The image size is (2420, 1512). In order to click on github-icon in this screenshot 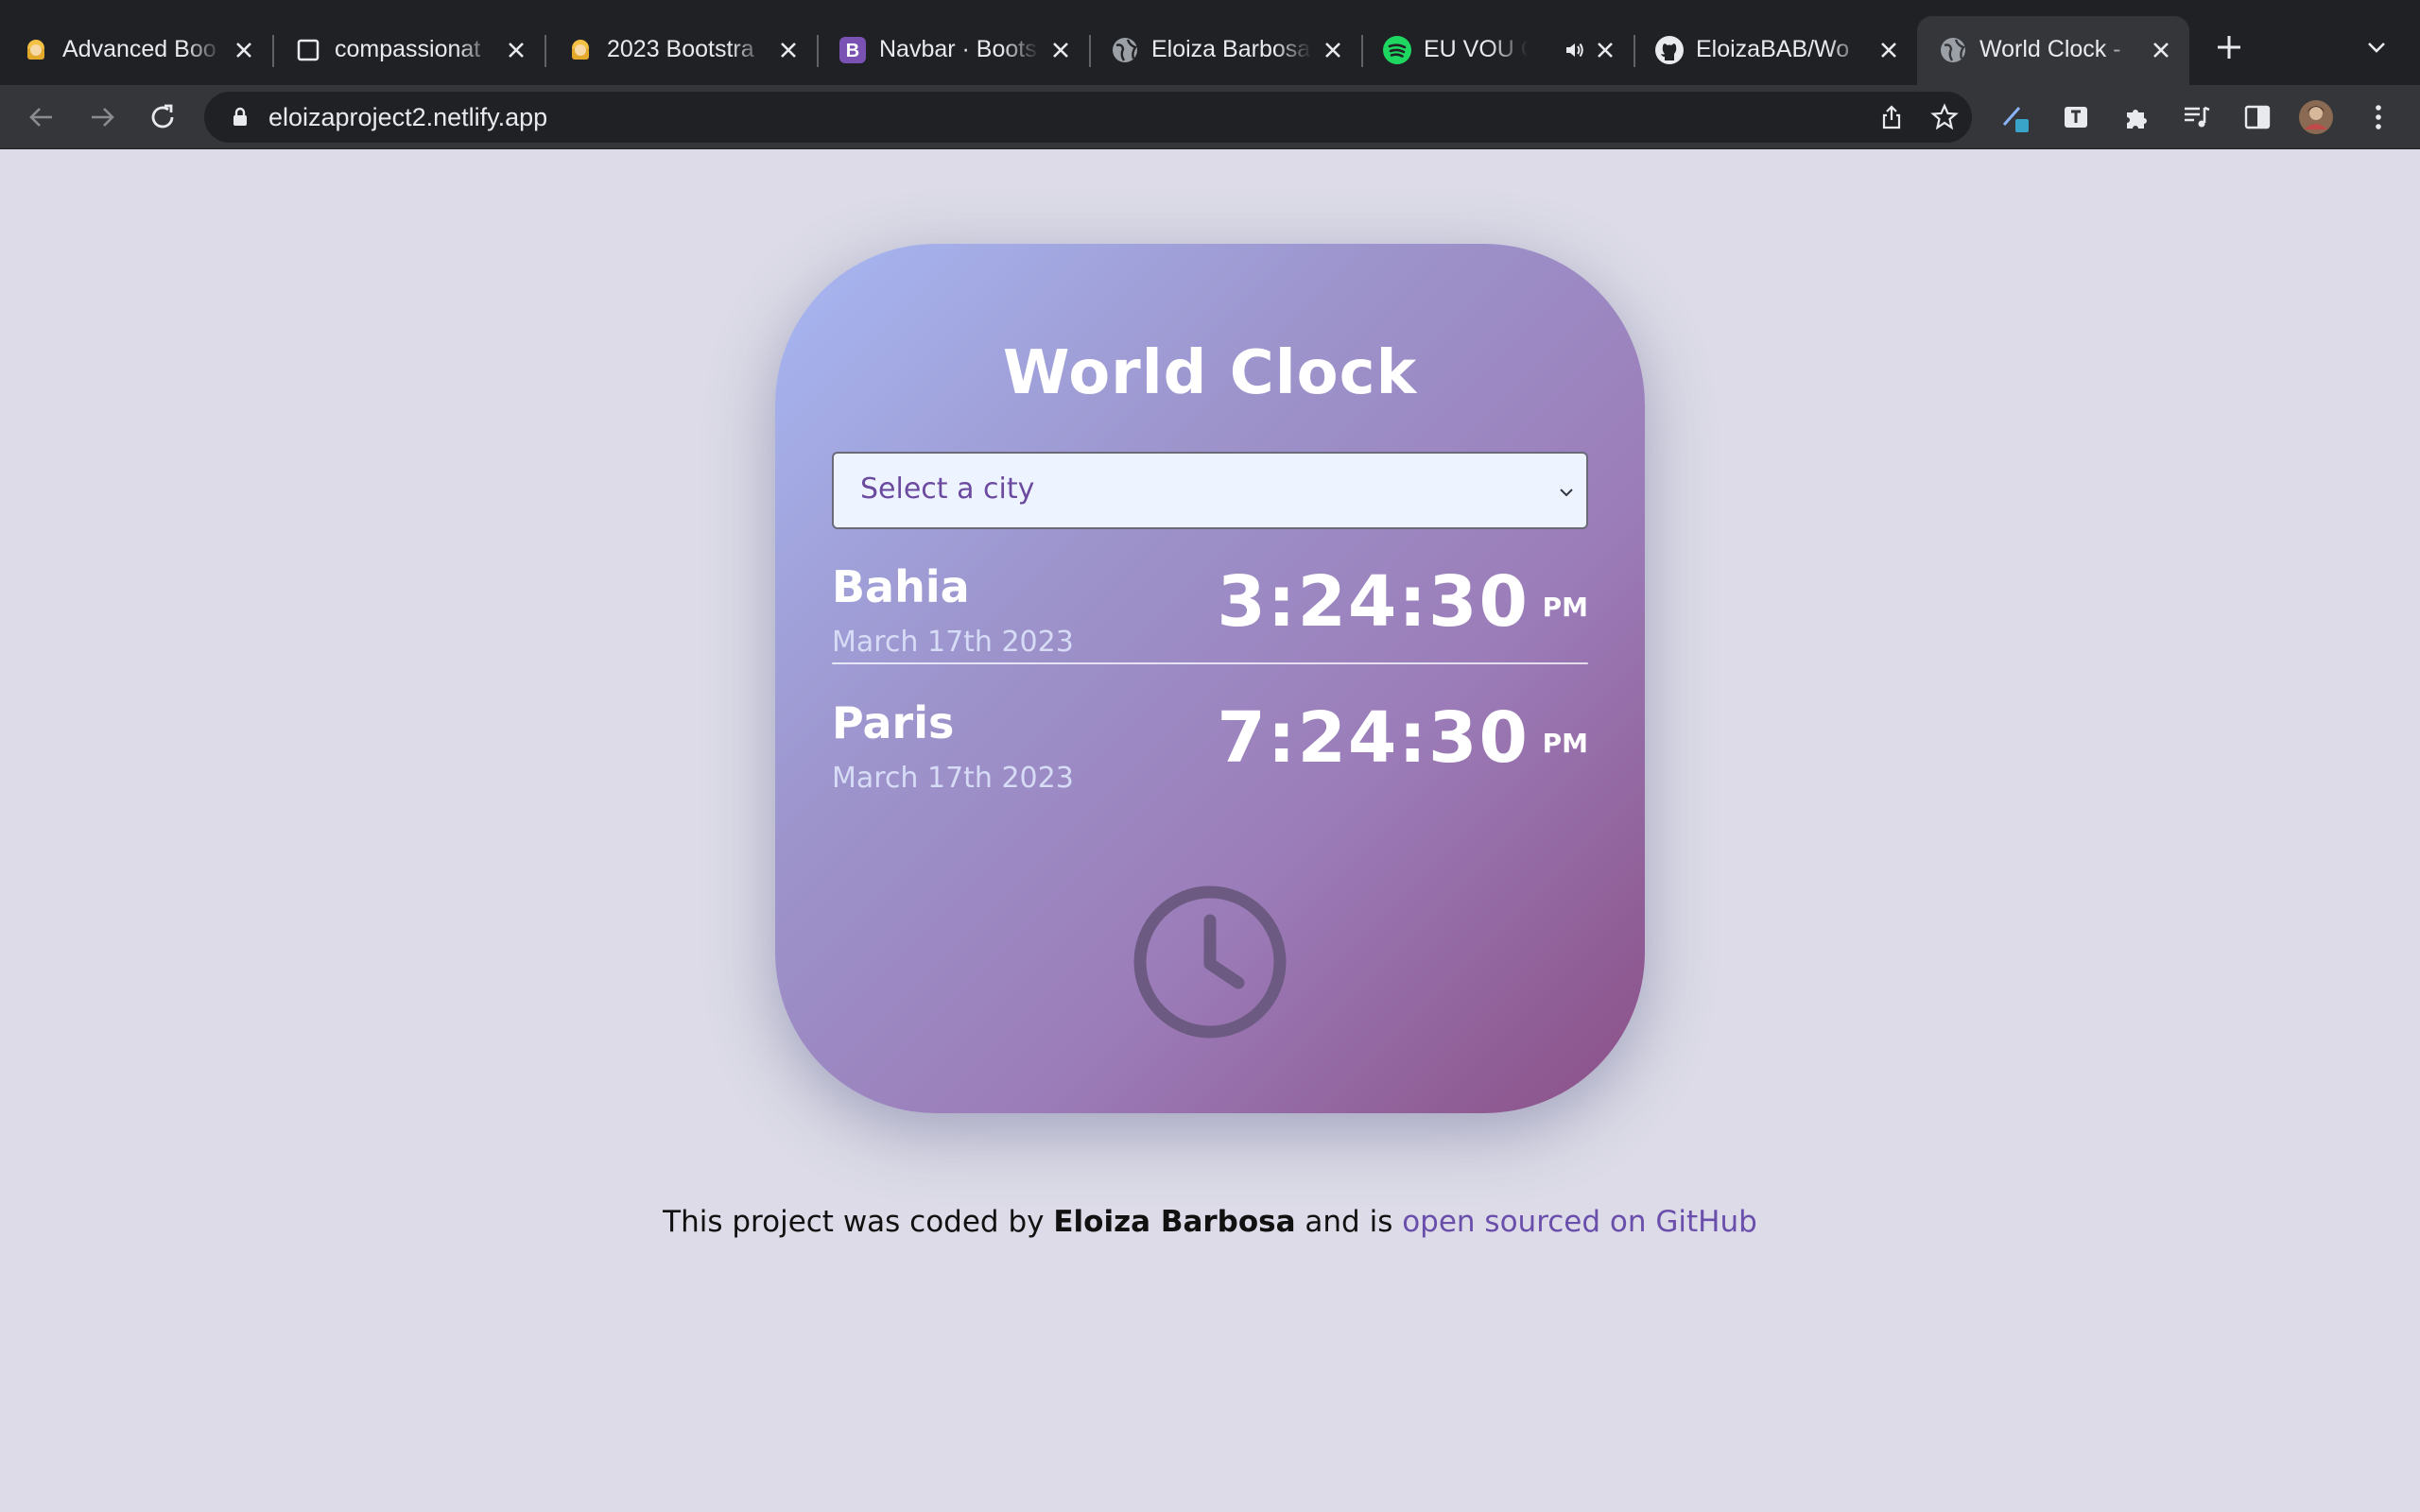, I will do `click(1669, 50)`.